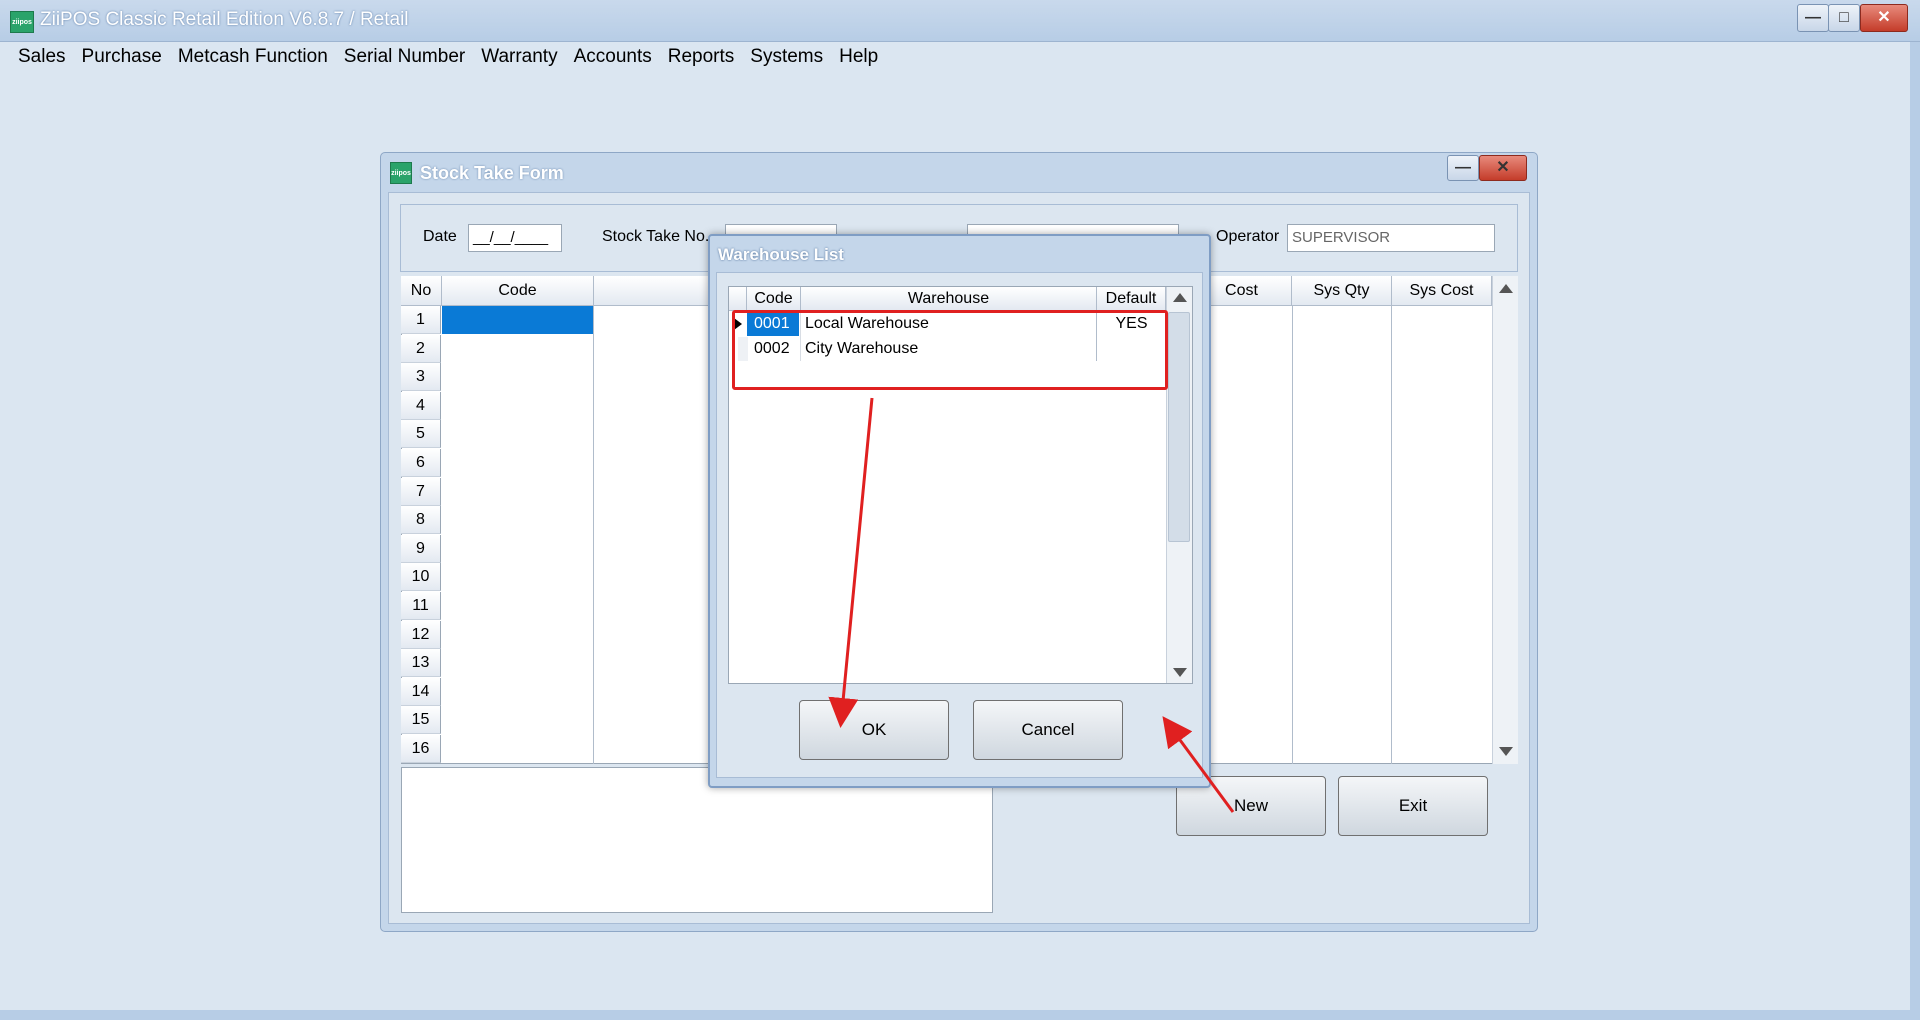  Describe the element at coordinates (440, 236) in the screenshot. I see `date-label: Date` at that location.